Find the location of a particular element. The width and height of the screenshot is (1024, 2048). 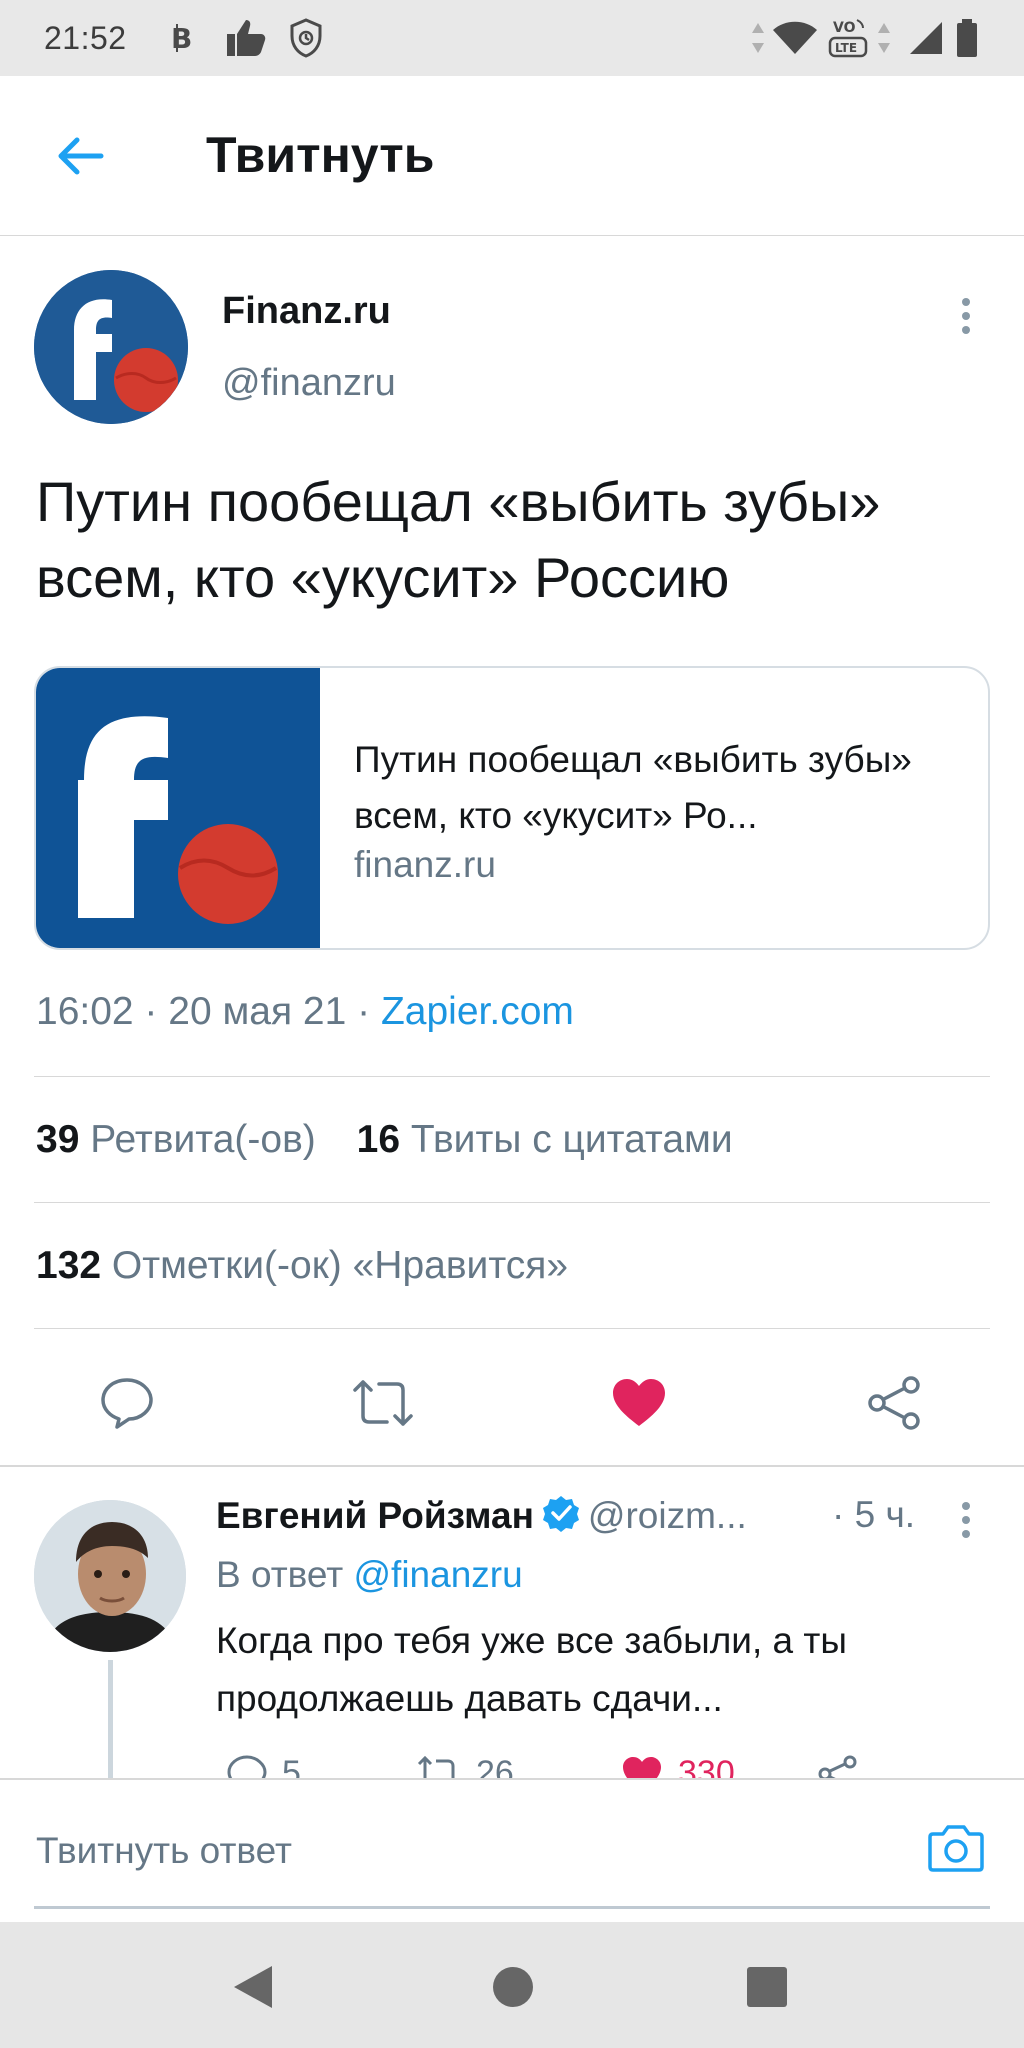

link-card-thumbnail is located at coordinates (178, 808).